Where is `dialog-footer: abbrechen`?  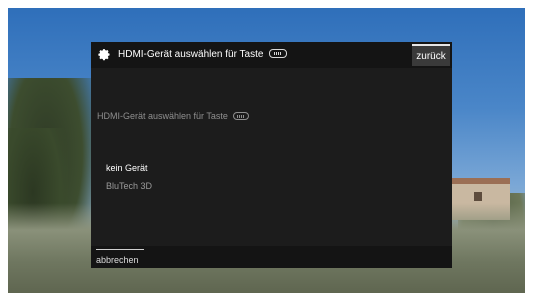 dialog-footer: abbrechen is located at coordinates (271, 257).